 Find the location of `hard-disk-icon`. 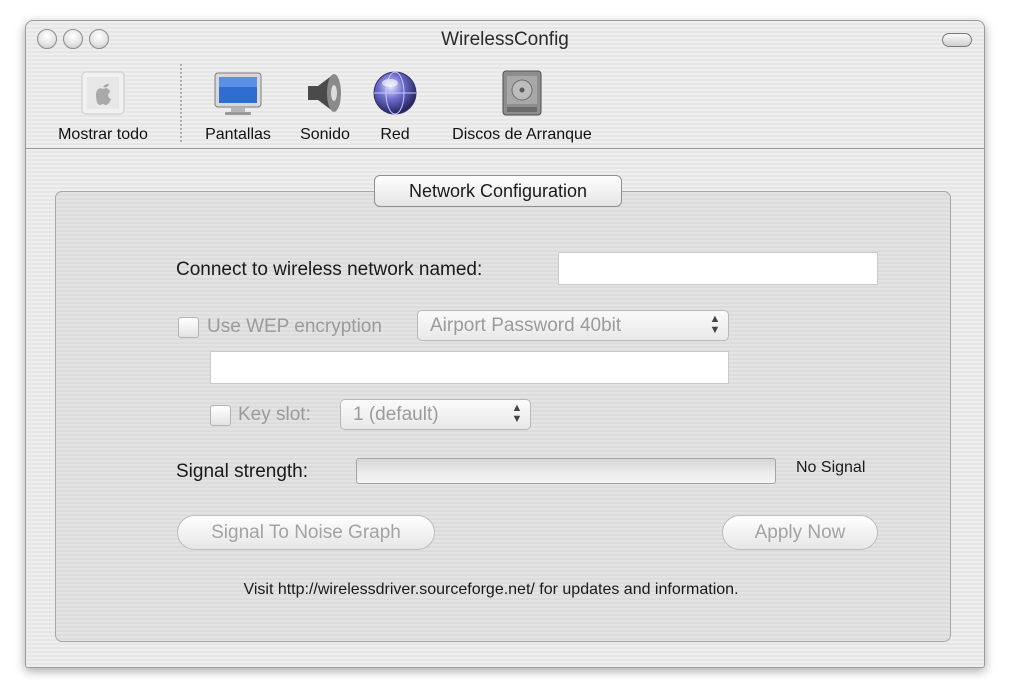

hard-disk-icon is located at coordinates (522, 93).